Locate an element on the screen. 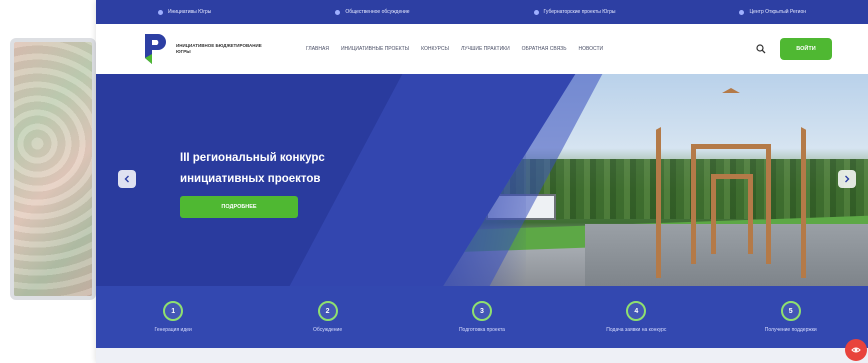 The width and height of the screenshot is (868, 363). topbar-link: Губернаторские проекты Югры is located at coordinates (574, 12).